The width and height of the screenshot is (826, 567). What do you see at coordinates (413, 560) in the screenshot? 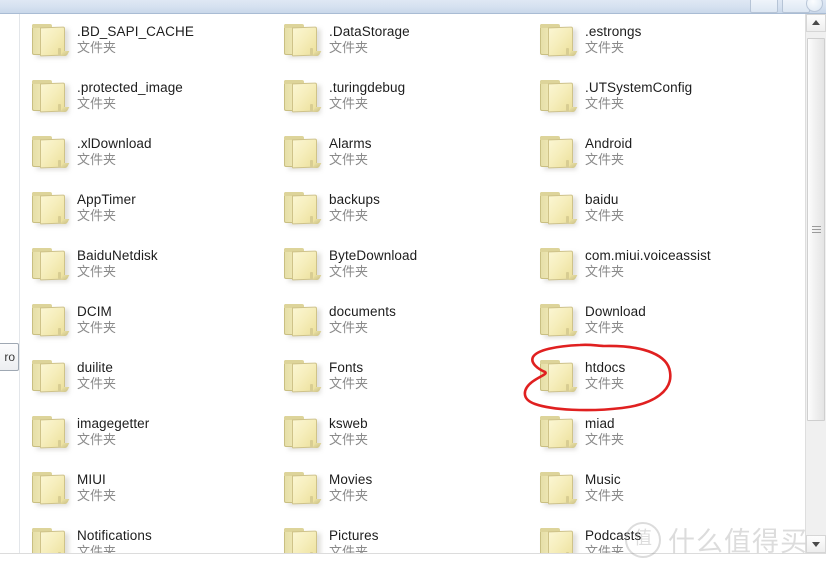
I see `status-bar-edge` at bounding box center [413, 560].